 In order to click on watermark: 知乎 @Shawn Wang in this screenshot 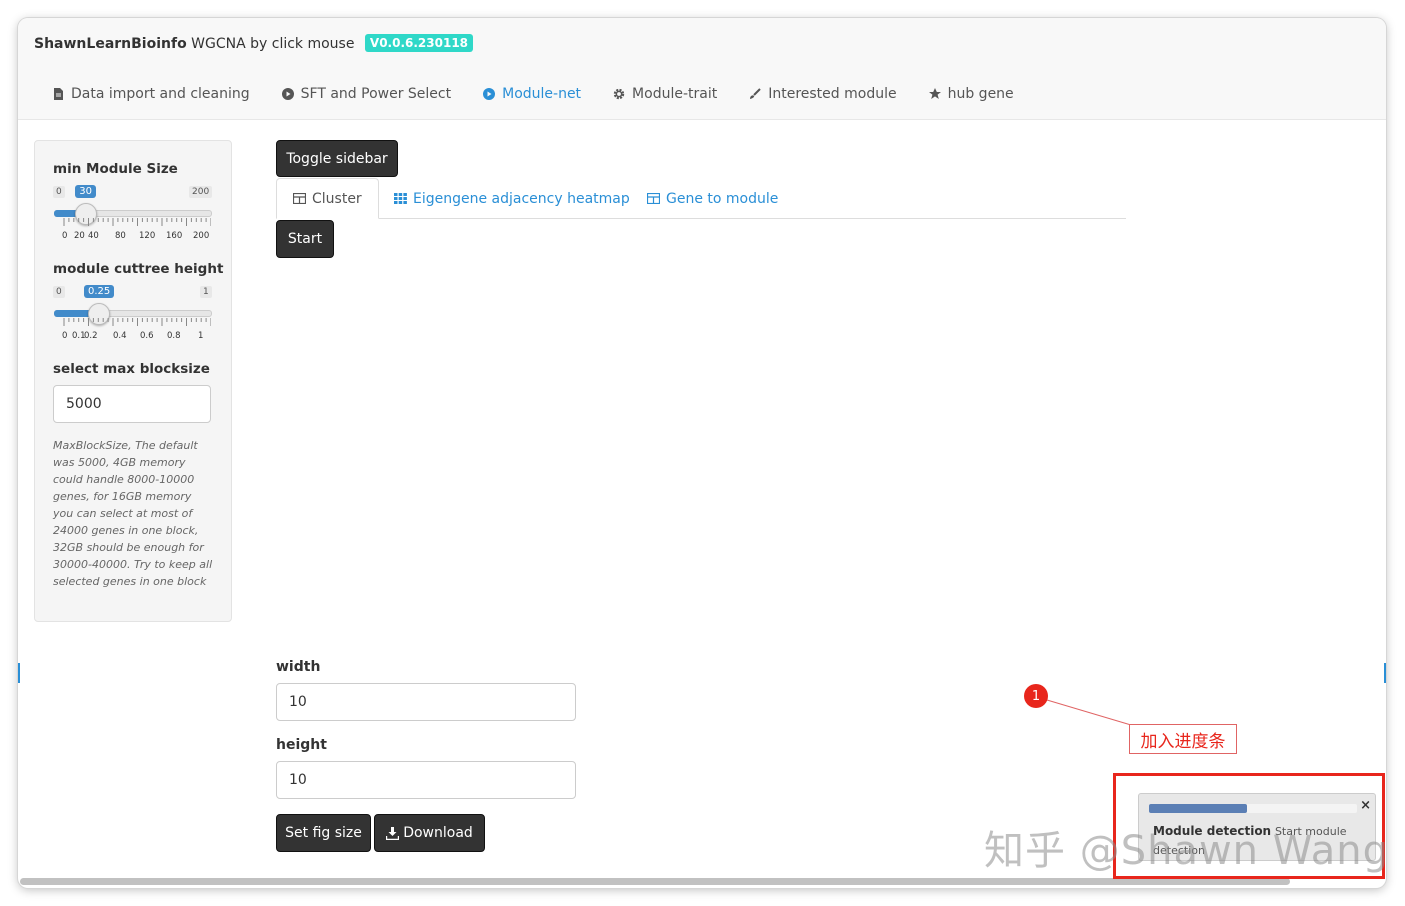, I will do `click(1186, 851)`.